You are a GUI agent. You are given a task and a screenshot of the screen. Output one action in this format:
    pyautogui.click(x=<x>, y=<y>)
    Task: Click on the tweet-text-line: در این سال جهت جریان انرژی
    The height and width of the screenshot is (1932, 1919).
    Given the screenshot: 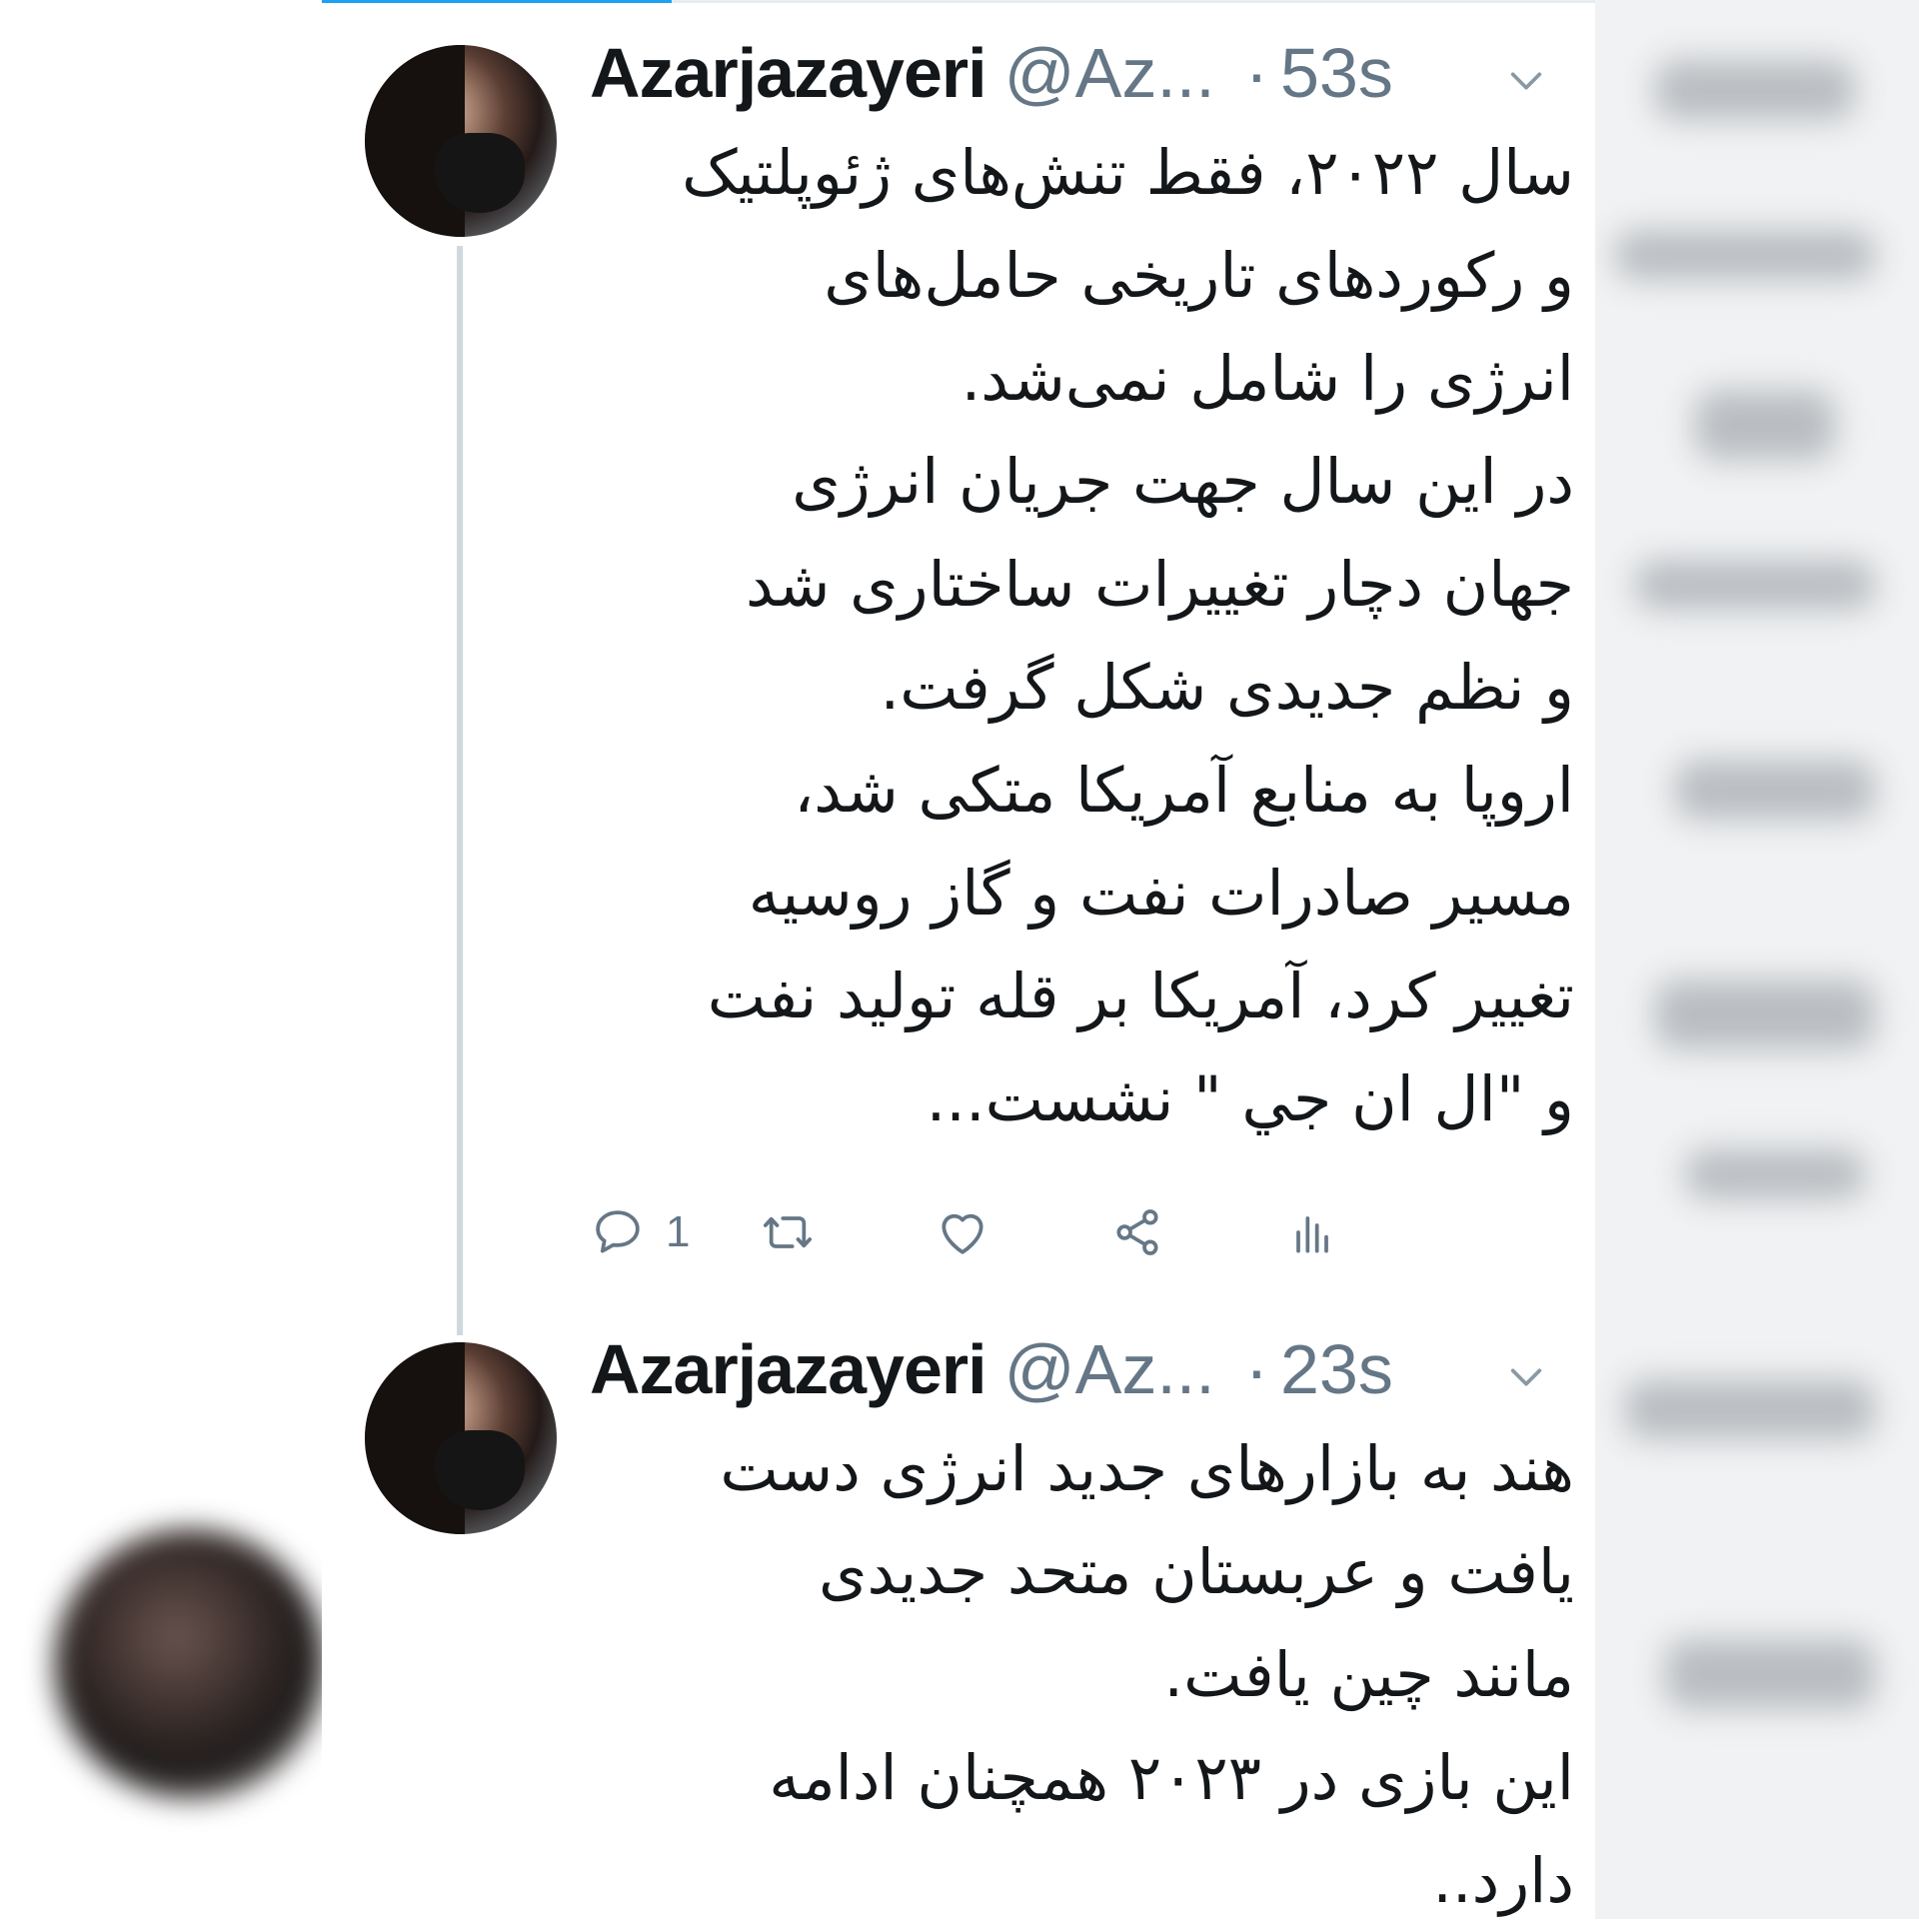 What is the action you would take?
    pyautogui.click(x=1183, y=481)
    